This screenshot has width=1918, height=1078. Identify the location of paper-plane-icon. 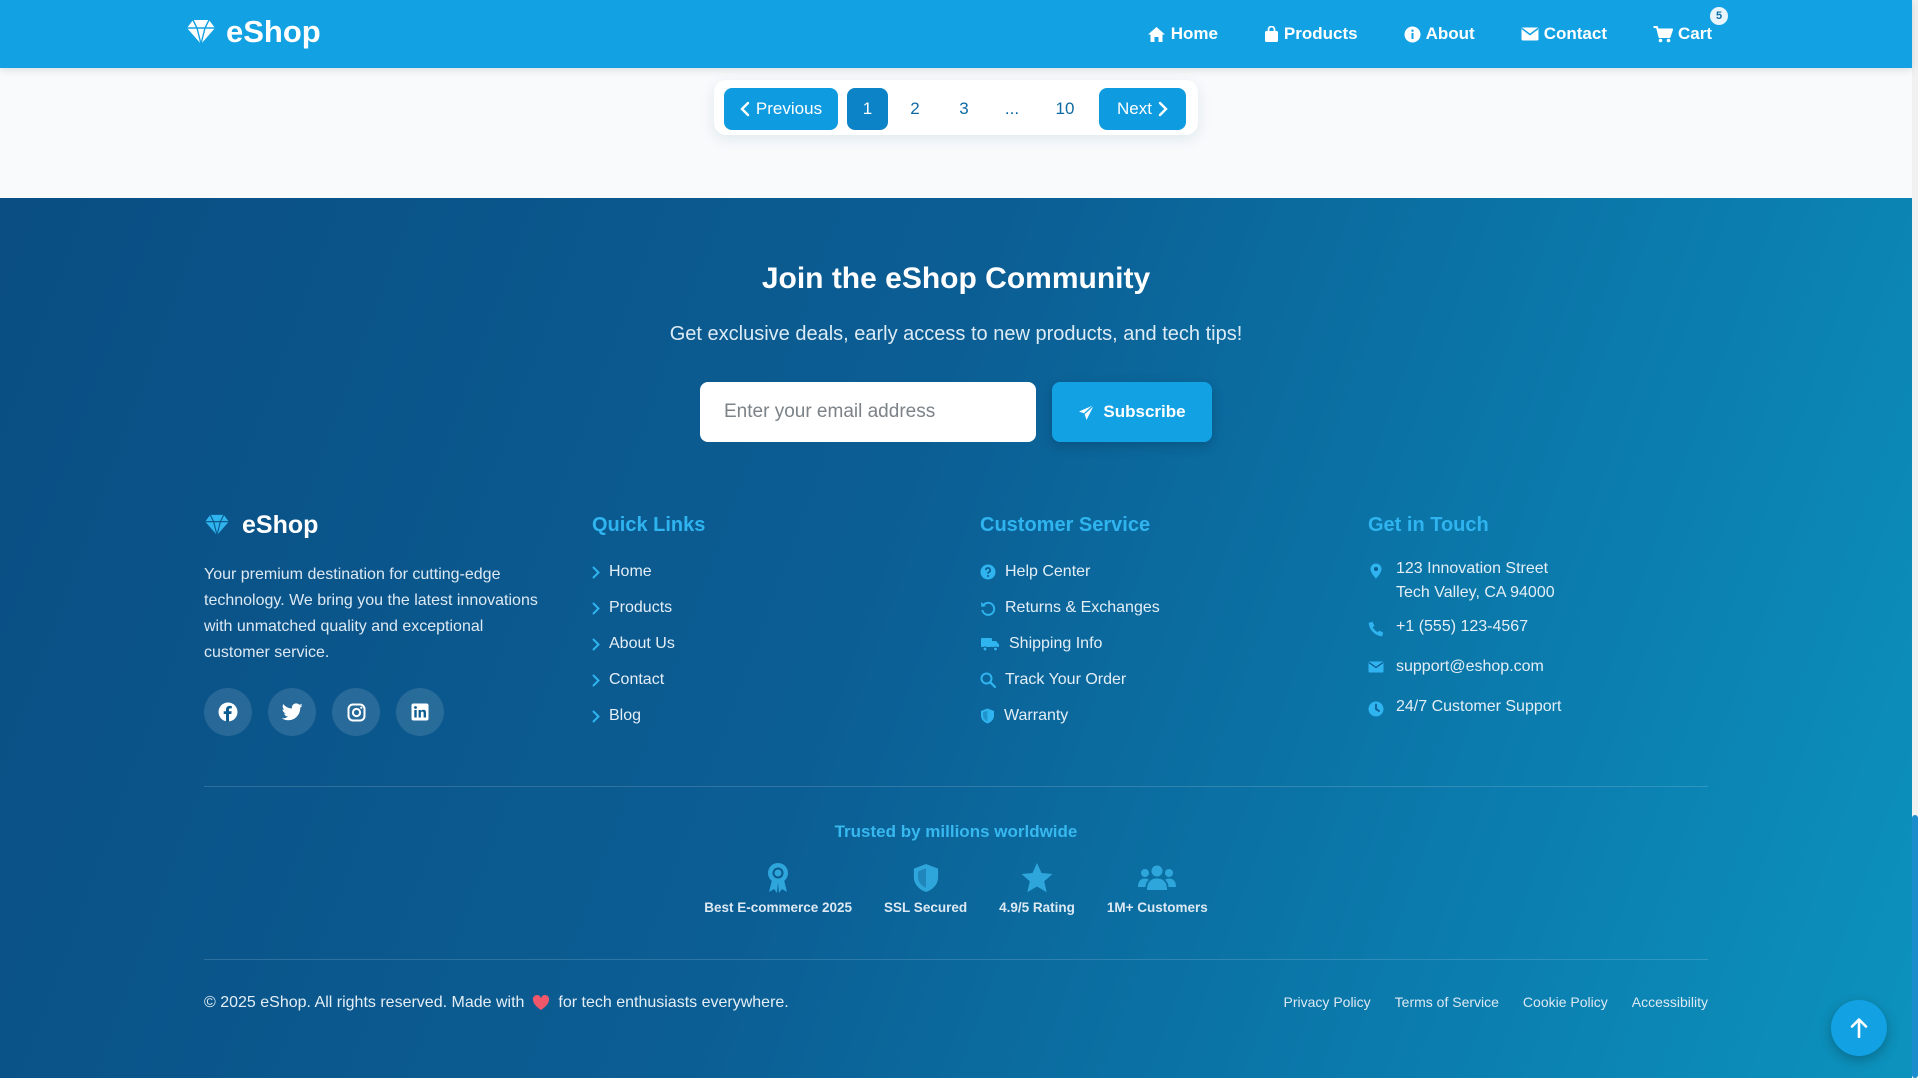
(1087, 412).